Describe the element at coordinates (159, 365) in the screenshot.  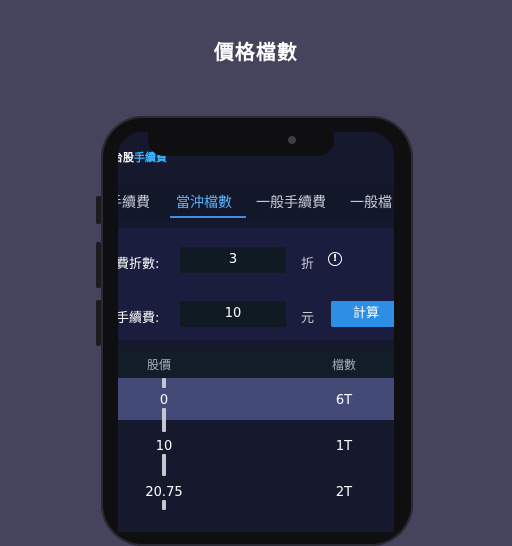
I see `header-price: 股價` at that location.